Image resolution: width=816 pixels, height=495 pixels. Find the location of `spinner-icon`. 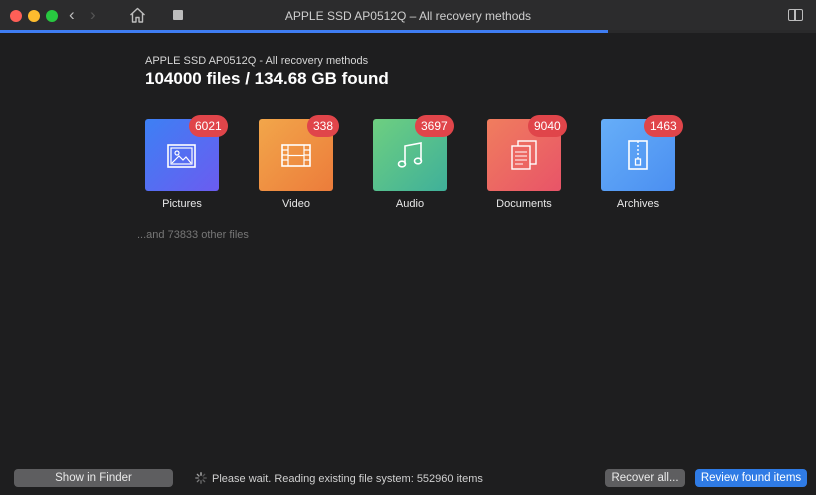

spinner-icon is located at coordinates (201, 478).